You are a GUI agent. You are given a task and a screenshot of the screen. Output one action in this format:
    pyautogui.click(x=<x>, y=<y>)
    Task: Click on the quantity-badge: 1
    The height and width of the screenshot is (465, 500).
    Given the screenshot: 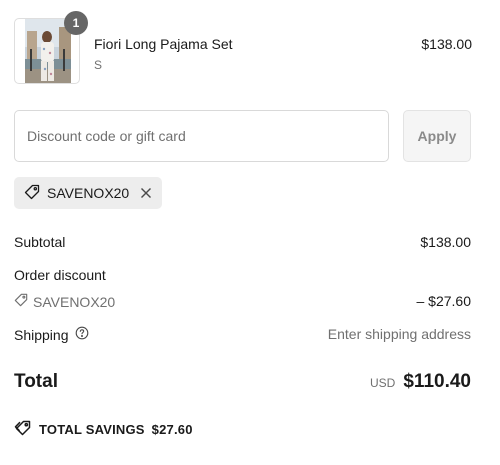 What is the action you would take?
    pyautogui.click(x=76, y=23)
    